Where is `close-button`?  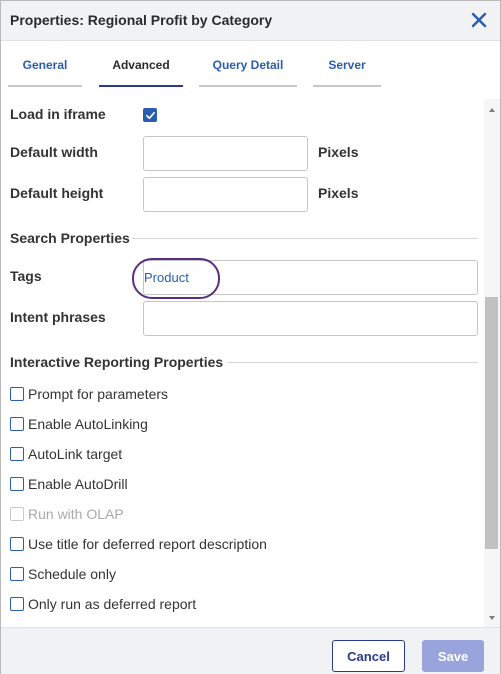
close-button is located at coordinates (479, 20).